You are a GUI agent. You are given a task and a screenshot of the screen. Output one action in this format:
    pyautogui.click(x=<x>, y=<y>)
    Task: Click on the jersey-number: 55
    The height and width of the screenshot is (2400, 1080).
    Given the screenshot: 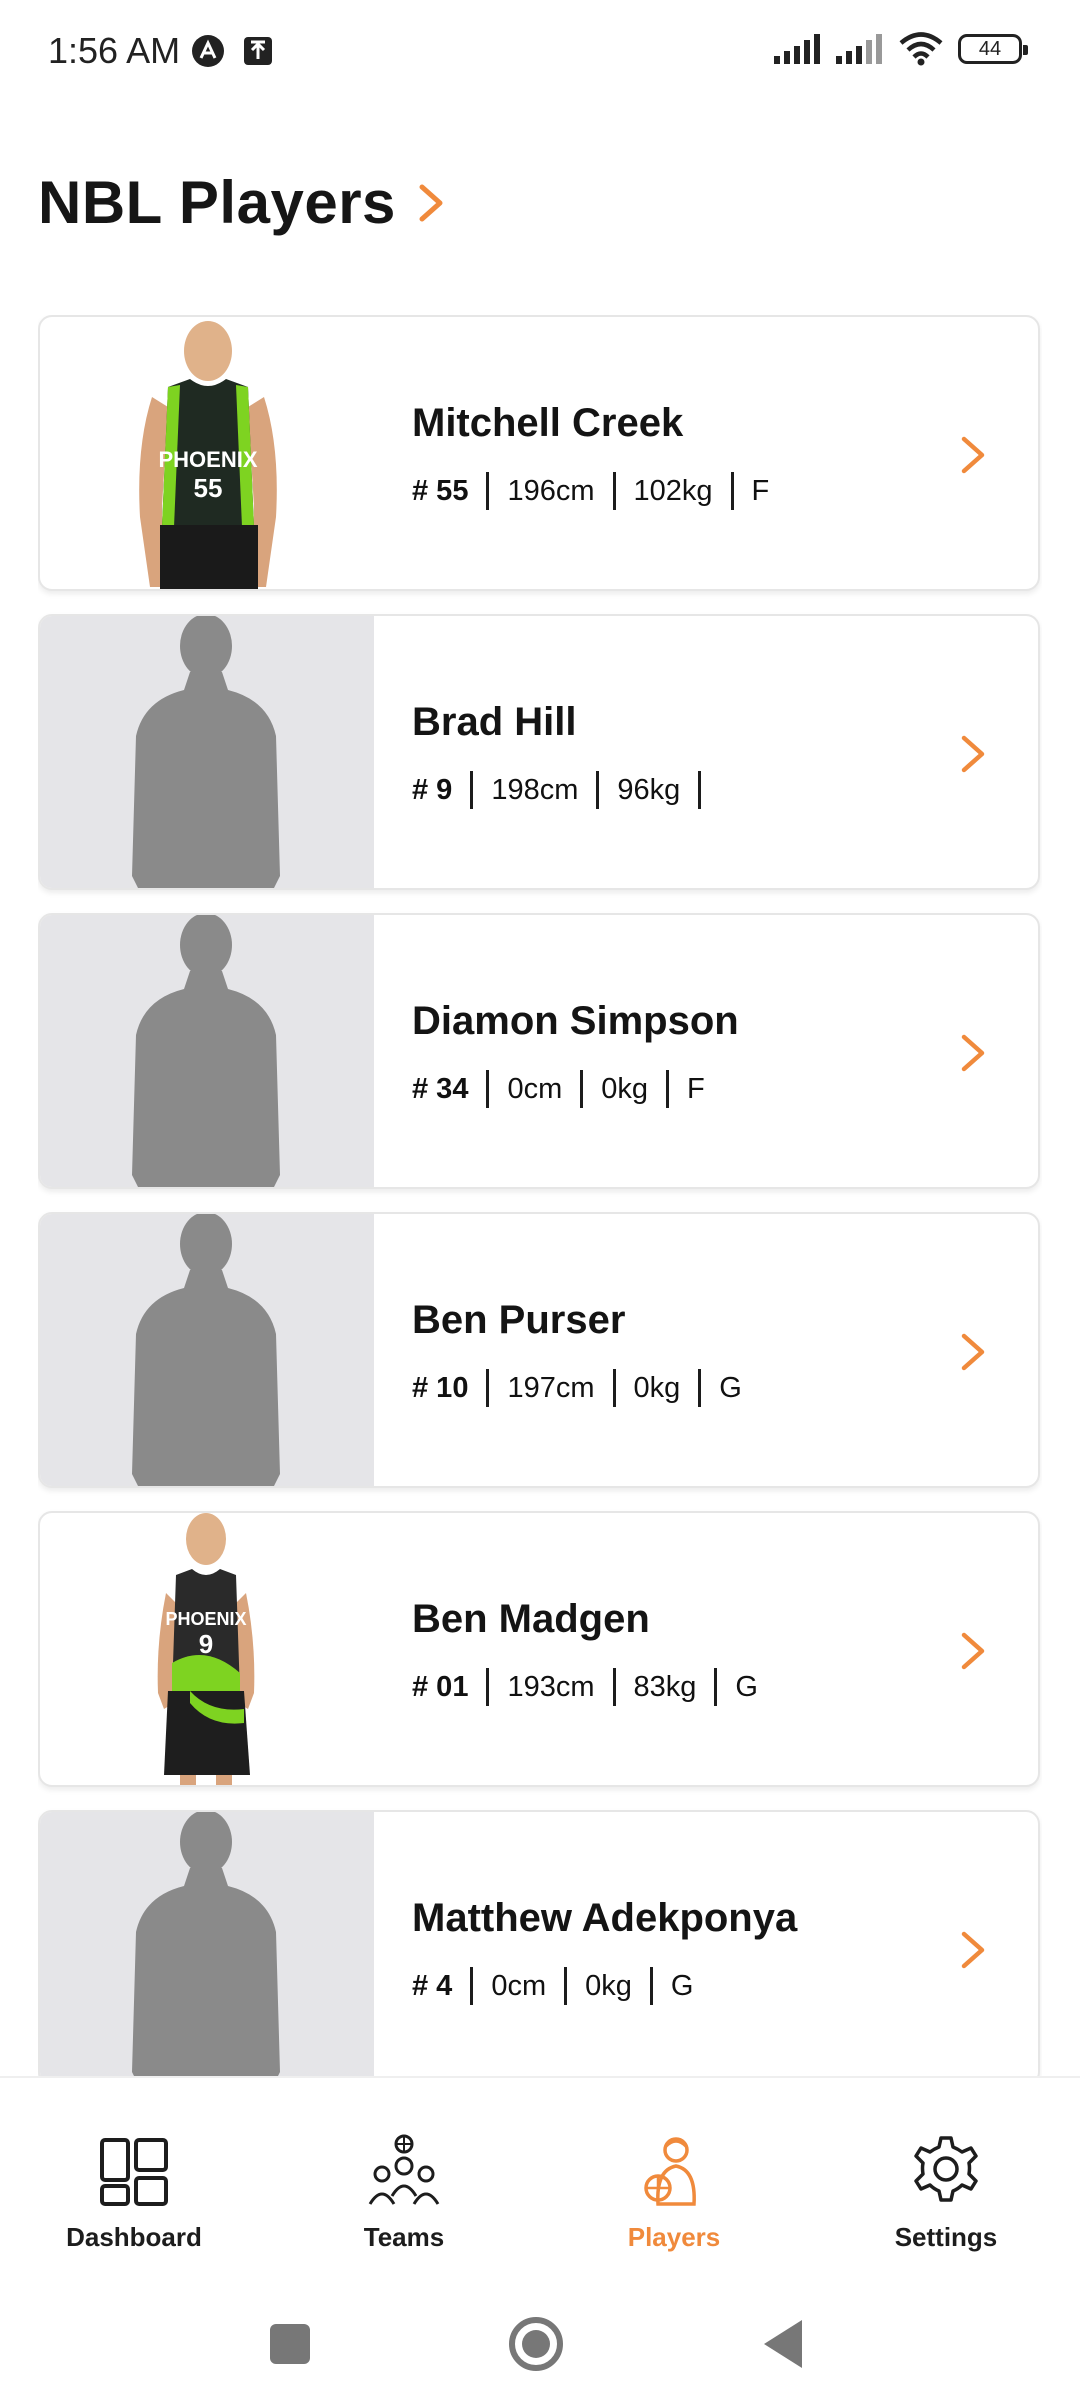 What is the action you would take?
    pyautogui.click(x=208, y=488)
    